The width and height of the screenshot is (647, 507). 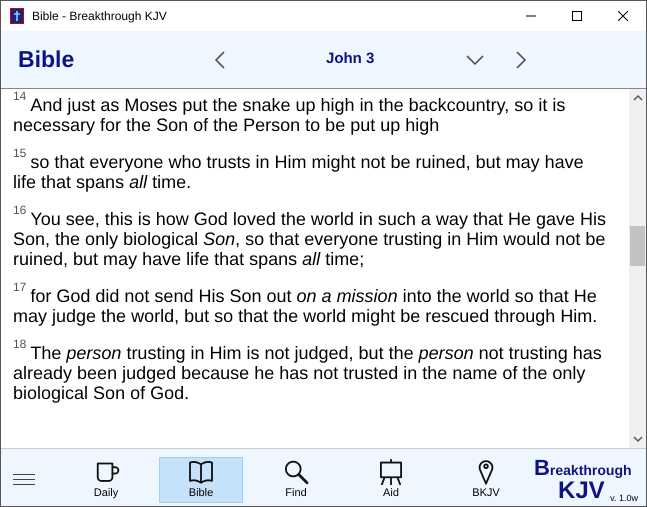 What do you see at coordinates (623, 16) in the screenshot?
I see `close-icon` at bounding box center [623, 16].